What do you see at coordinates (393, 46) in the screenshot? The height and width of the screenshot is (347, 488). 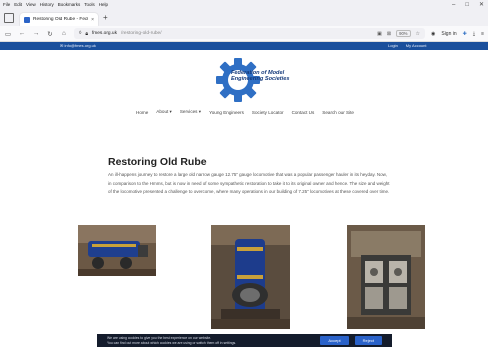 I see `login-link: Login` at bounding box center [393, 46].